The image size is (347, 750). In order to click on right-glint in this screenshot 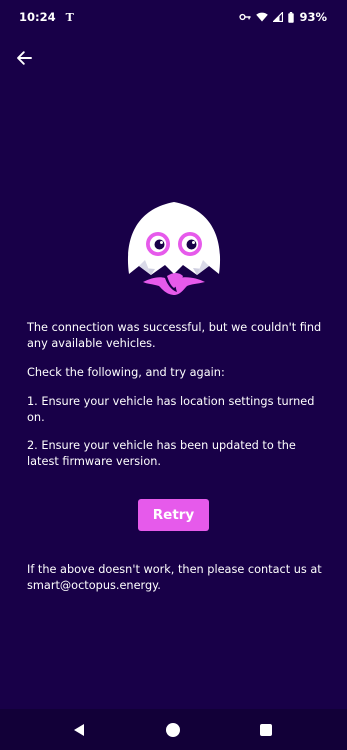, I will do `click(193, 242)`.